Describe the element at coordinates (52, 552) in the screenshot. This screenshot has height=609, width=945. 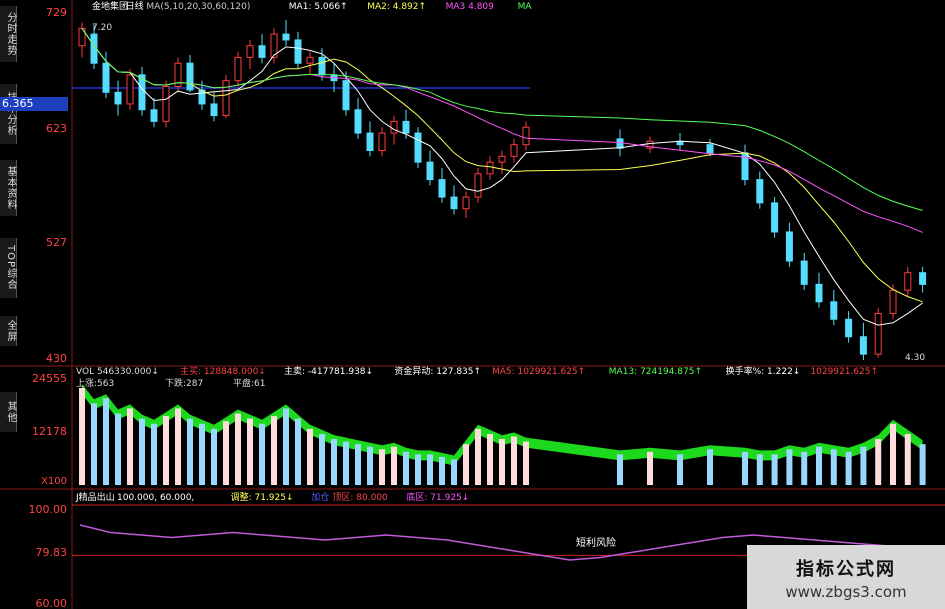
I see `indicator-axis-label: 79.83` at that location.